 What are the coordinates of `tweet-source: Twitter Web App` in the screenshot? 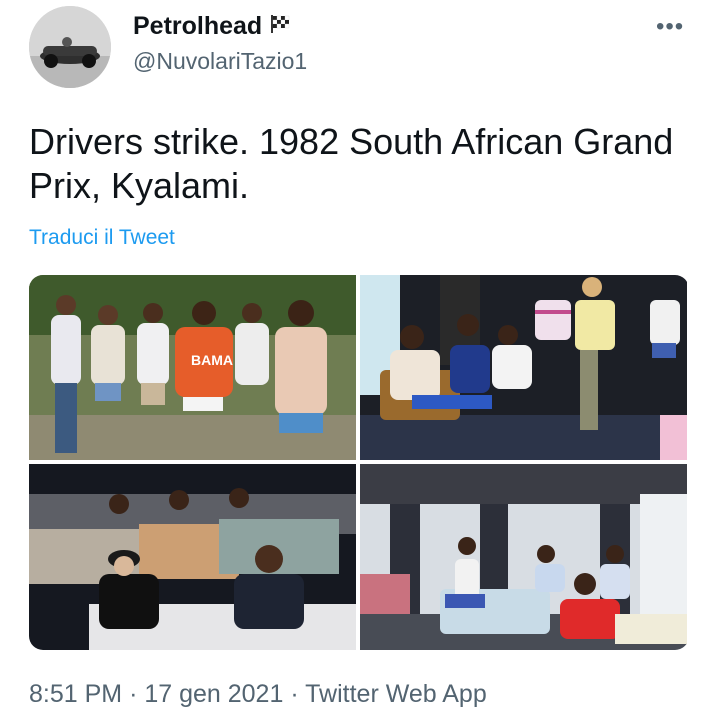 It's located at (396, 694).